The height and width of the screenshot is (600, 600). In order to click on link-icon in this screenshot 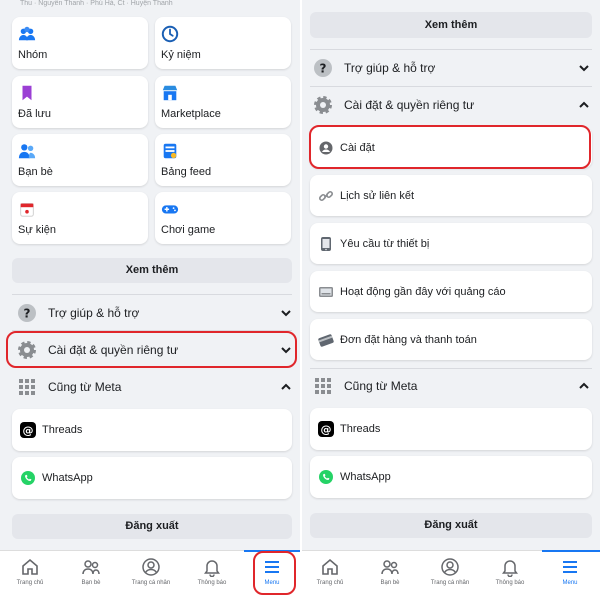, I will do `click(326, 196)`.